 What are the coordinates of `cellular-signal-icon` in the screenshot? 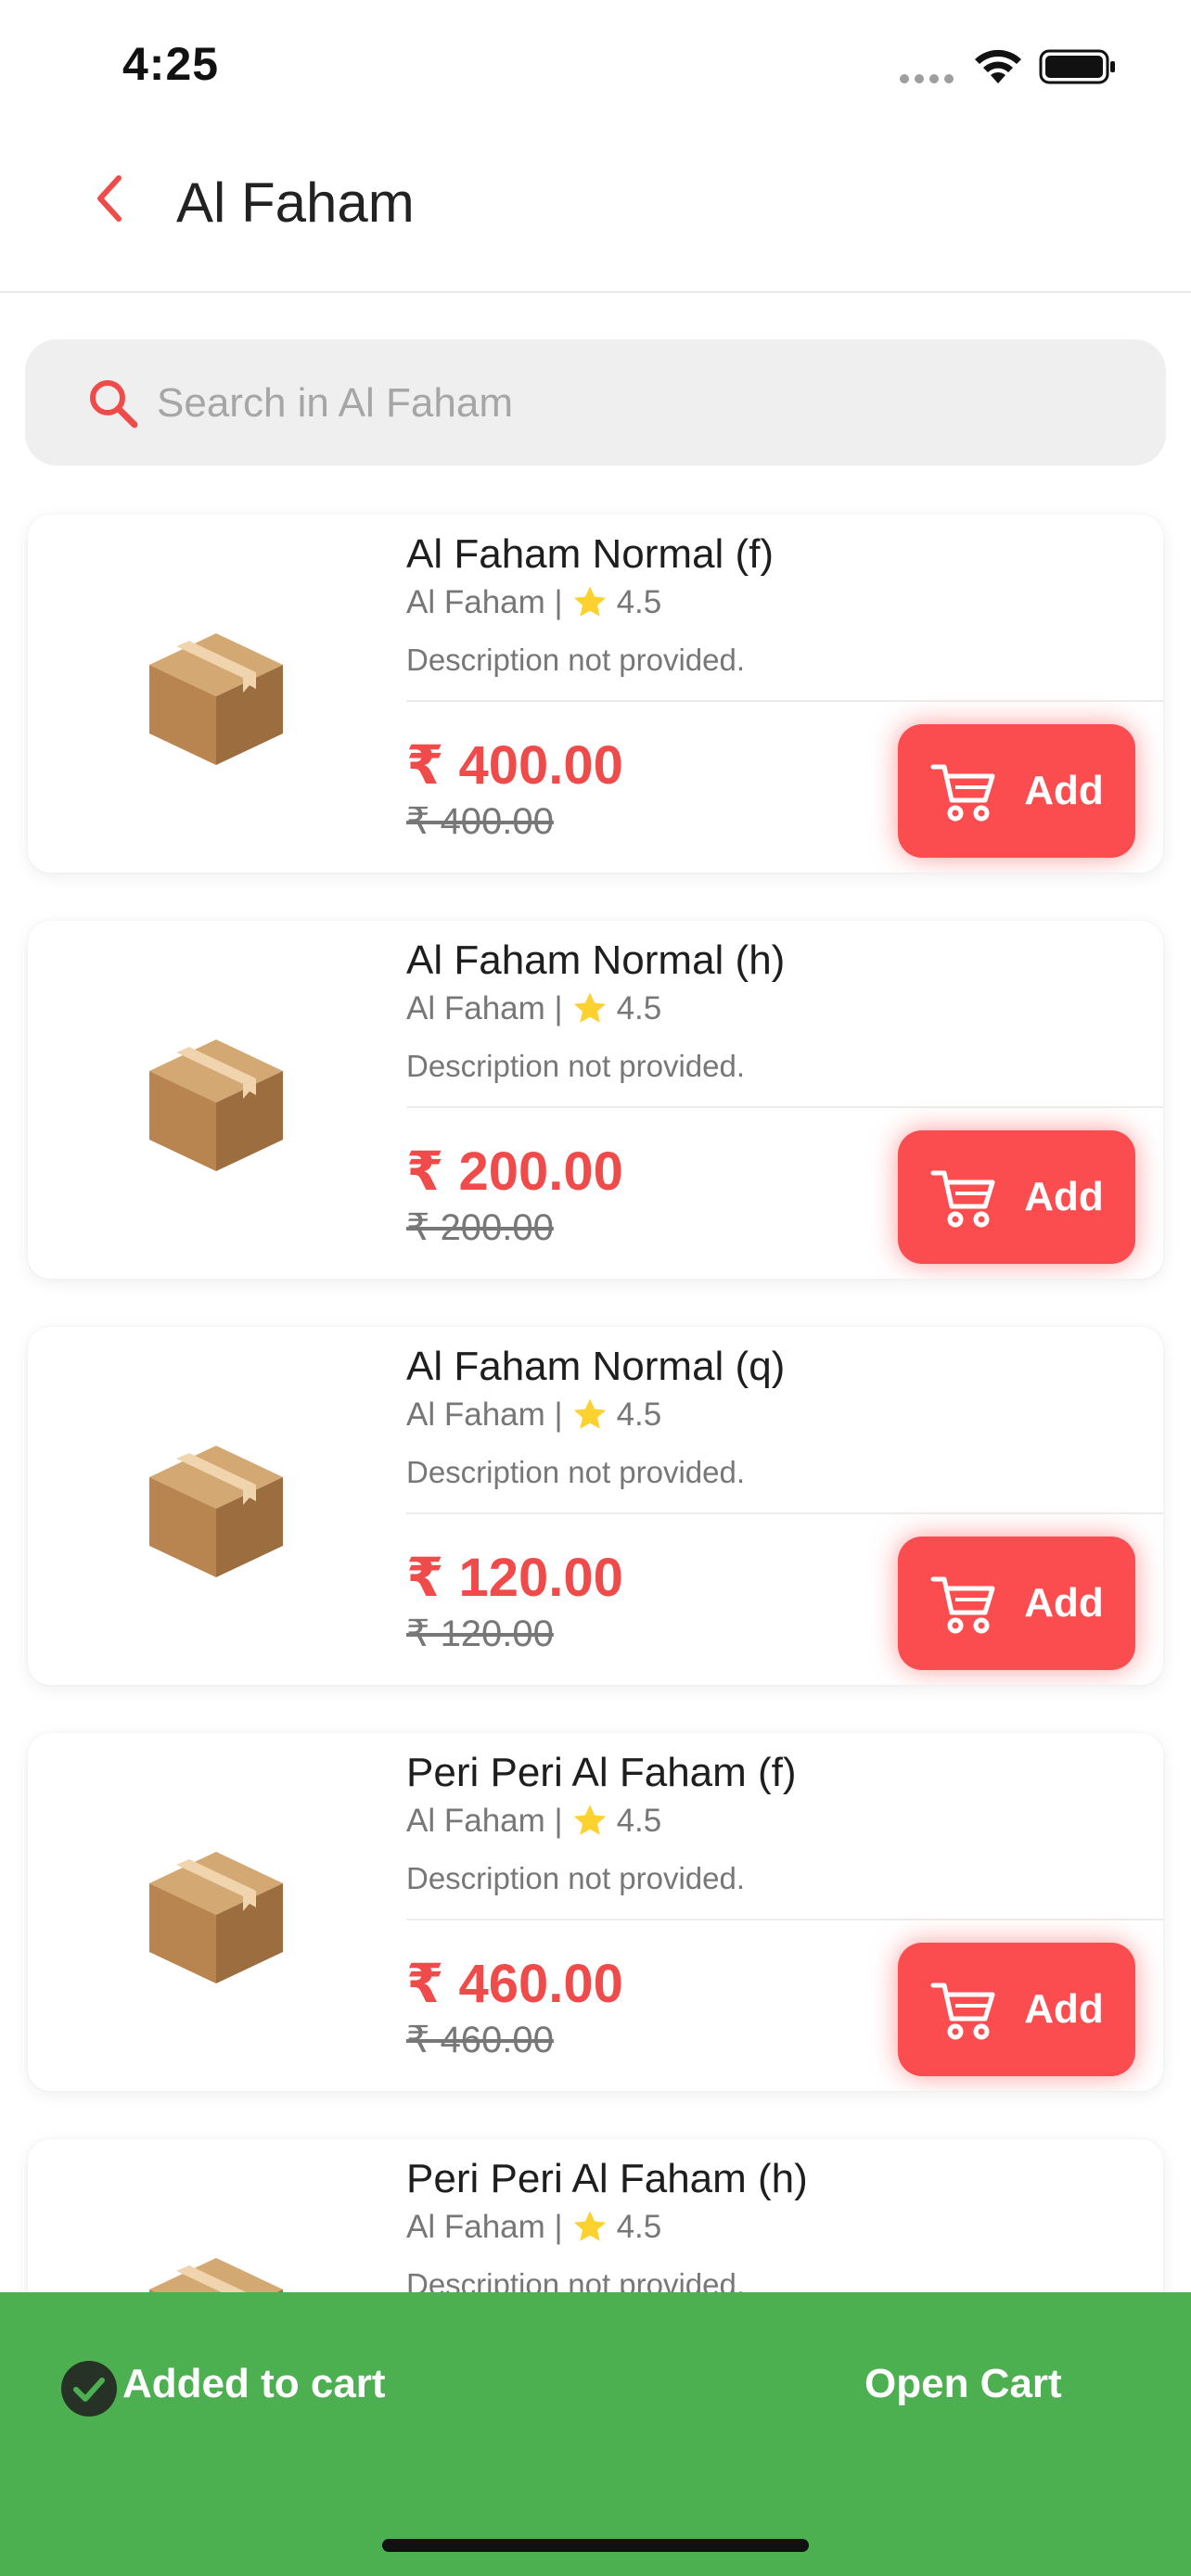 It's located at (927, 79).